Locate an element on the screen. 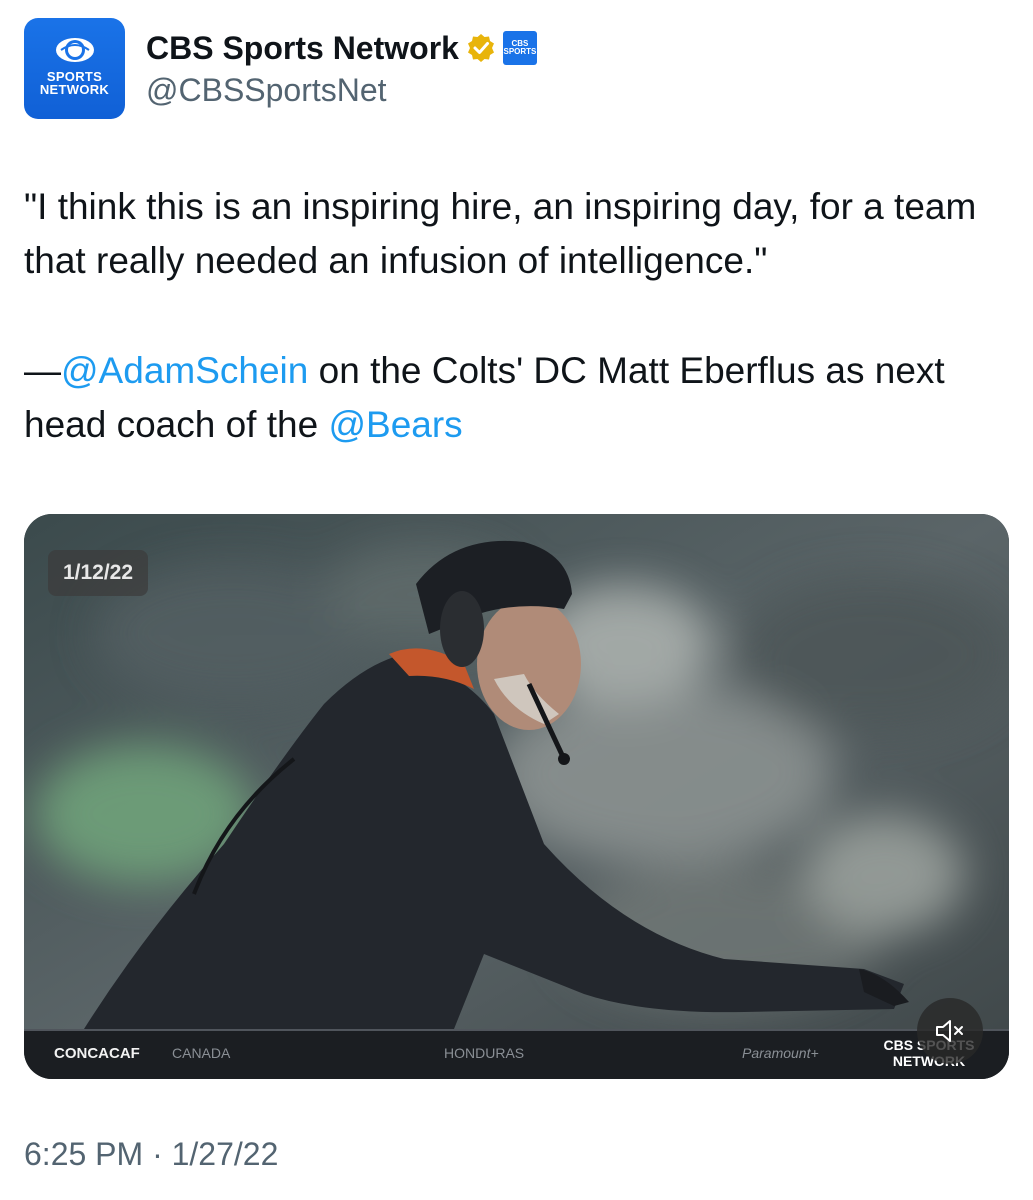 The image size is (1033, 1200). profile-avatar: SPORTS NETWORK is located at coordinates (74, 68).